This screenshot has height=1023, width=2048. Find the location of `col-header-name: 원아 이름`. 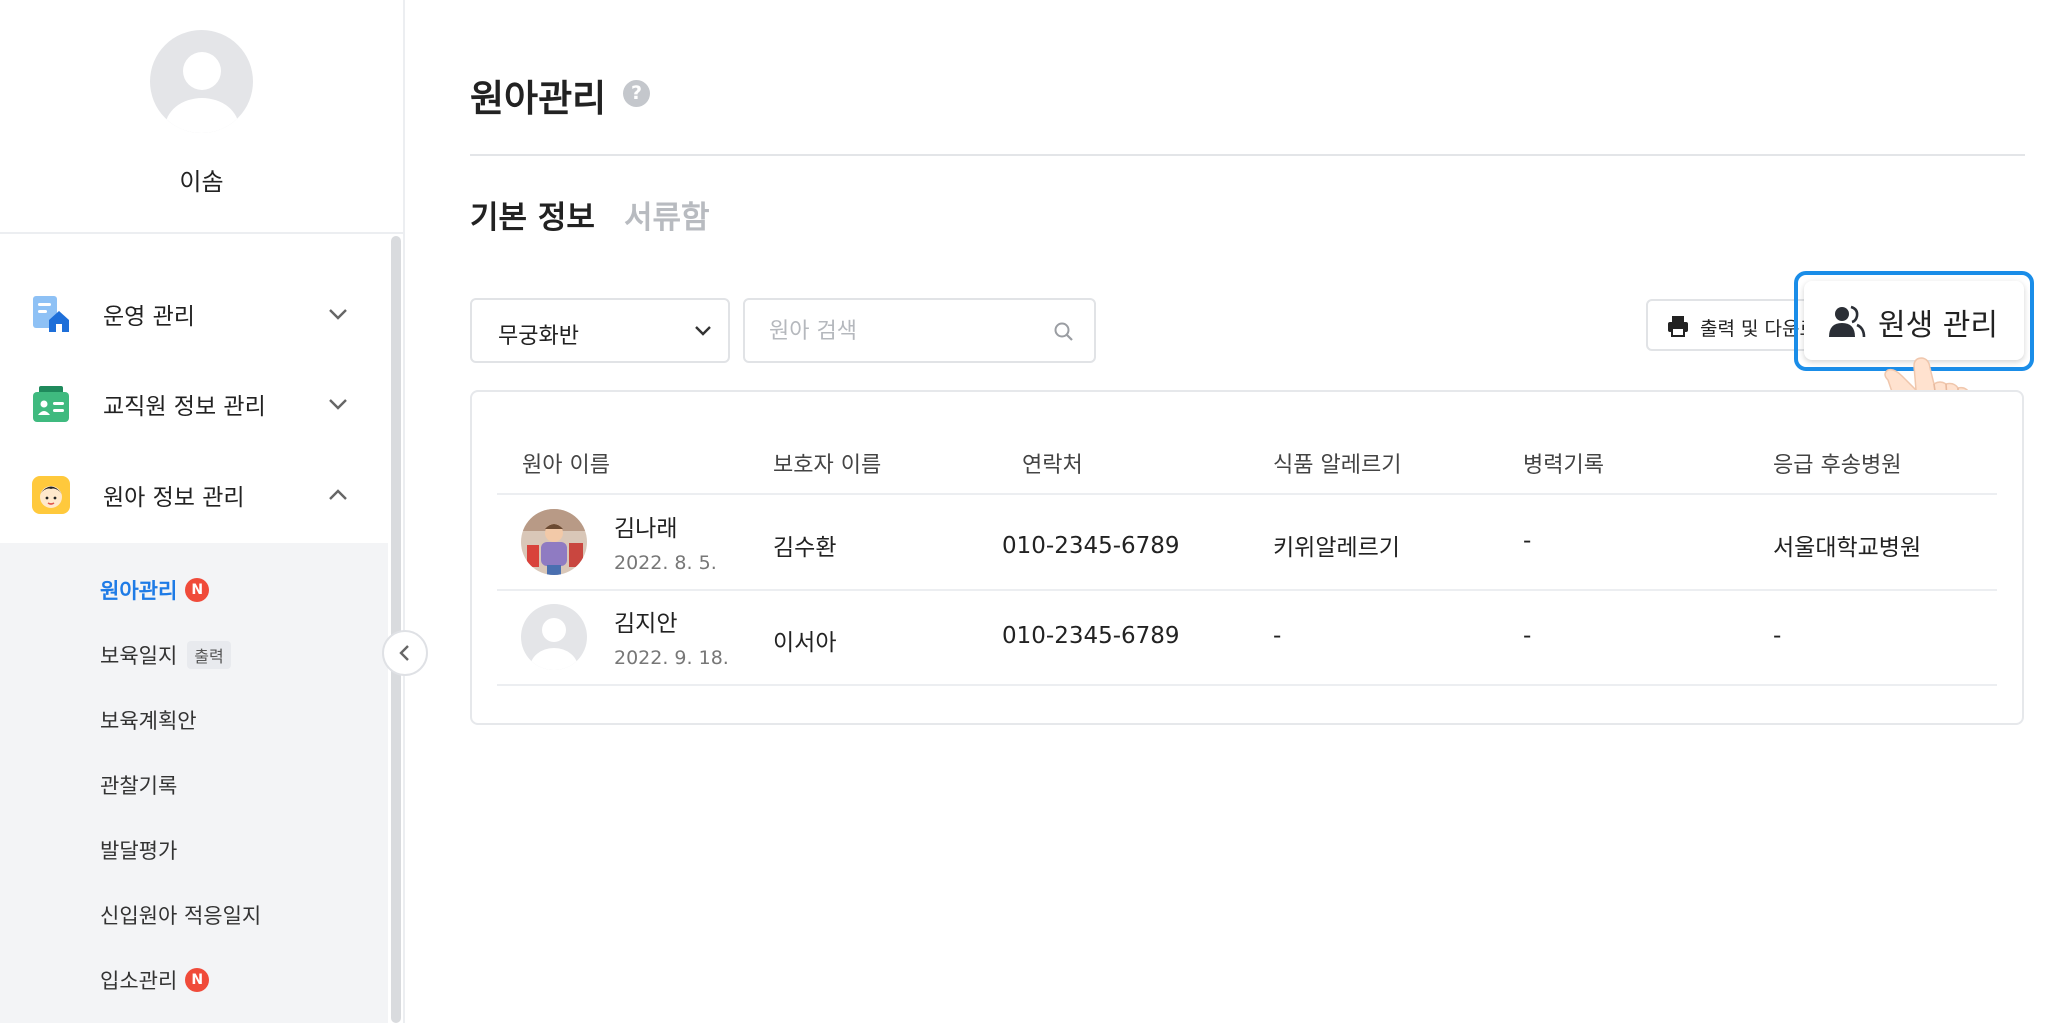

col-header-name: 원아 이름 is located at coordinates (566, 465).